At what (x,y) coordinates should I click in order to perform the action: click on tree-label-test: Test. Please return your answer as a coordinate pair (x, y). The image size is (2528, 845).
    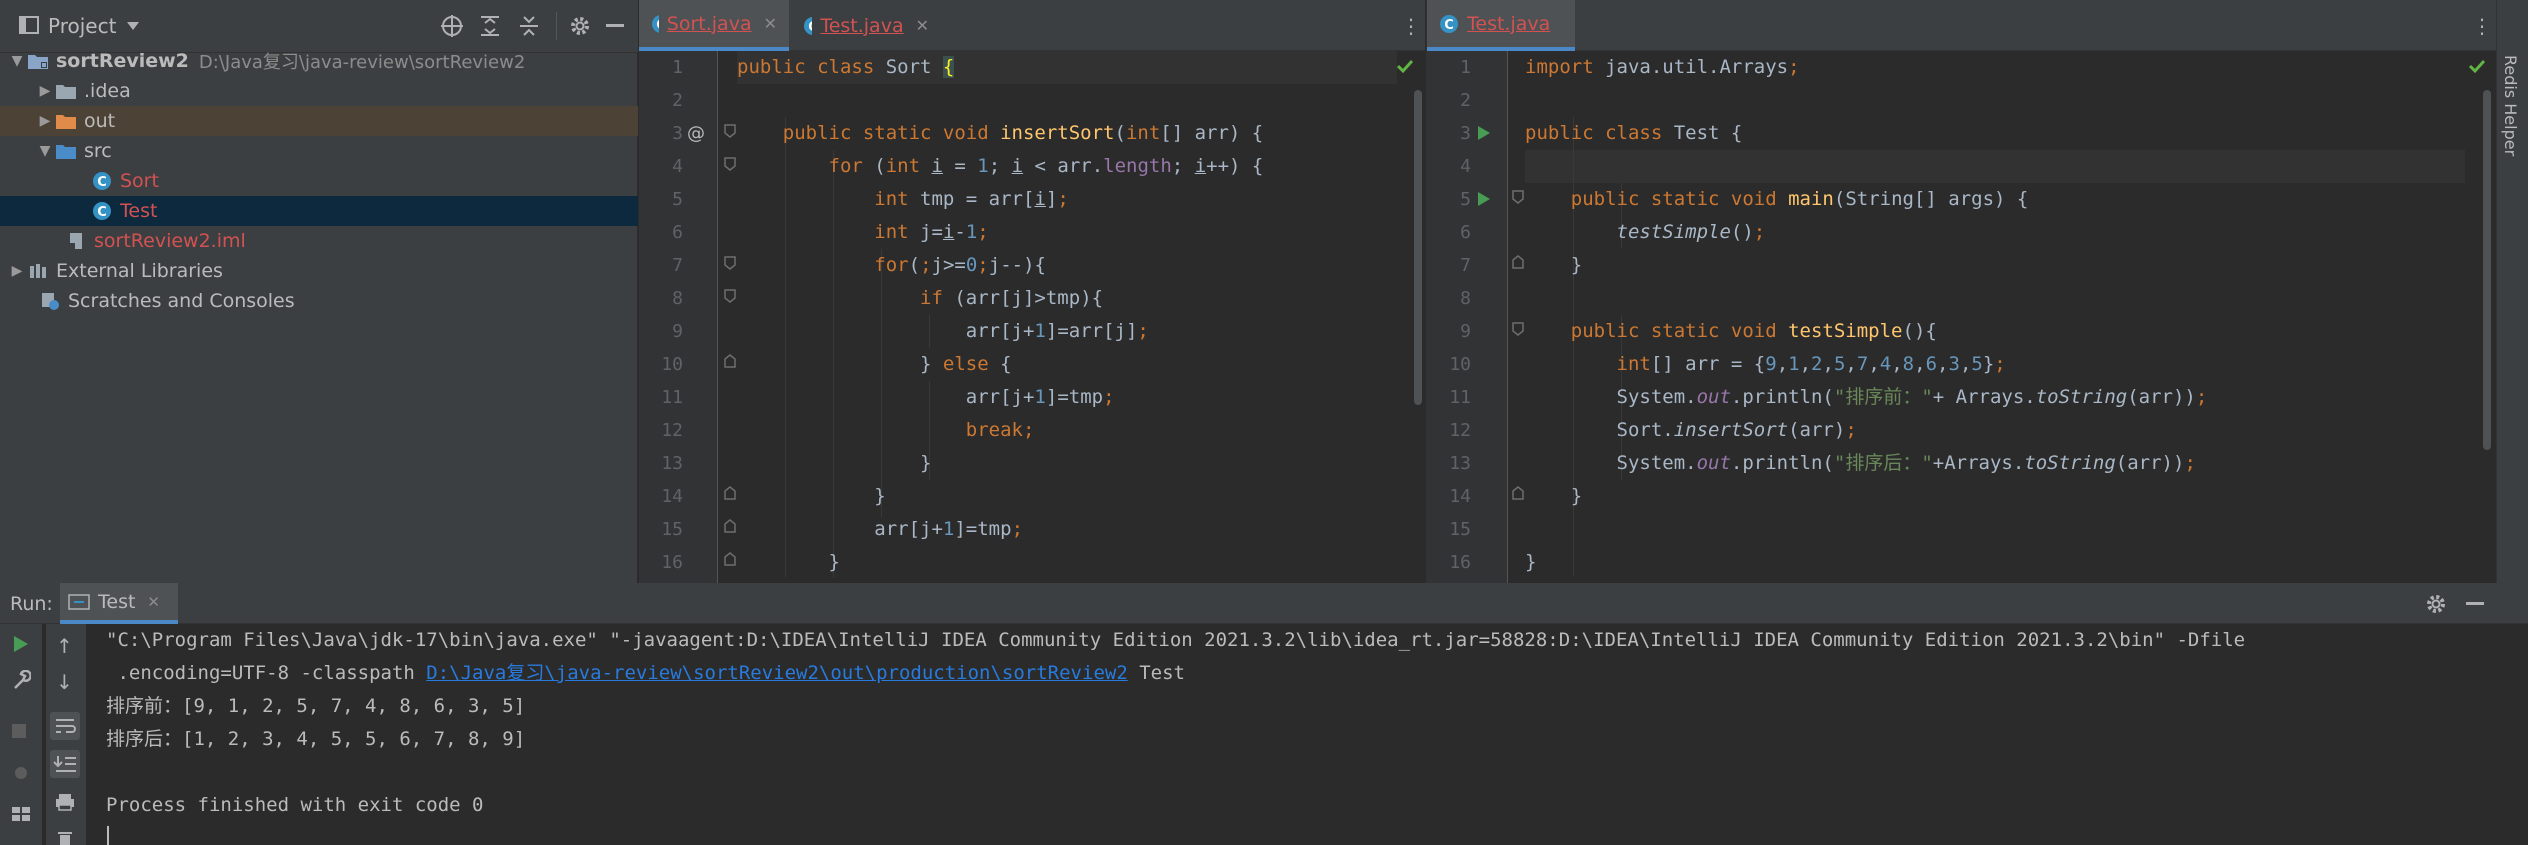
    Looking at the image, I should click on (139, 211).